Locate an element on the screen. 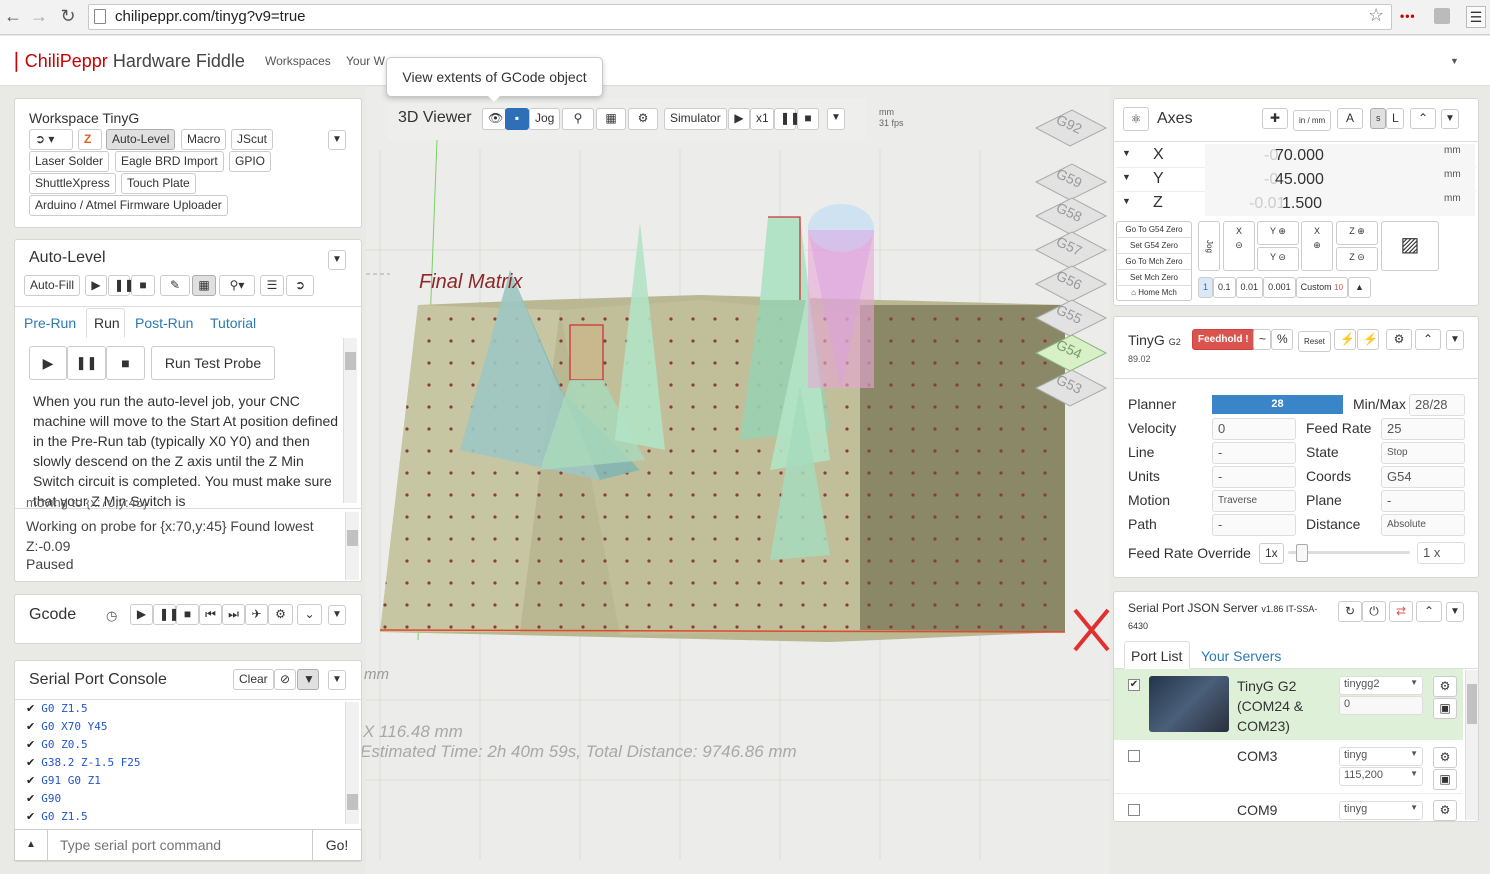 The image size is (1490, 874). probe-button: ▨ is located at coordinates (1410, 246).